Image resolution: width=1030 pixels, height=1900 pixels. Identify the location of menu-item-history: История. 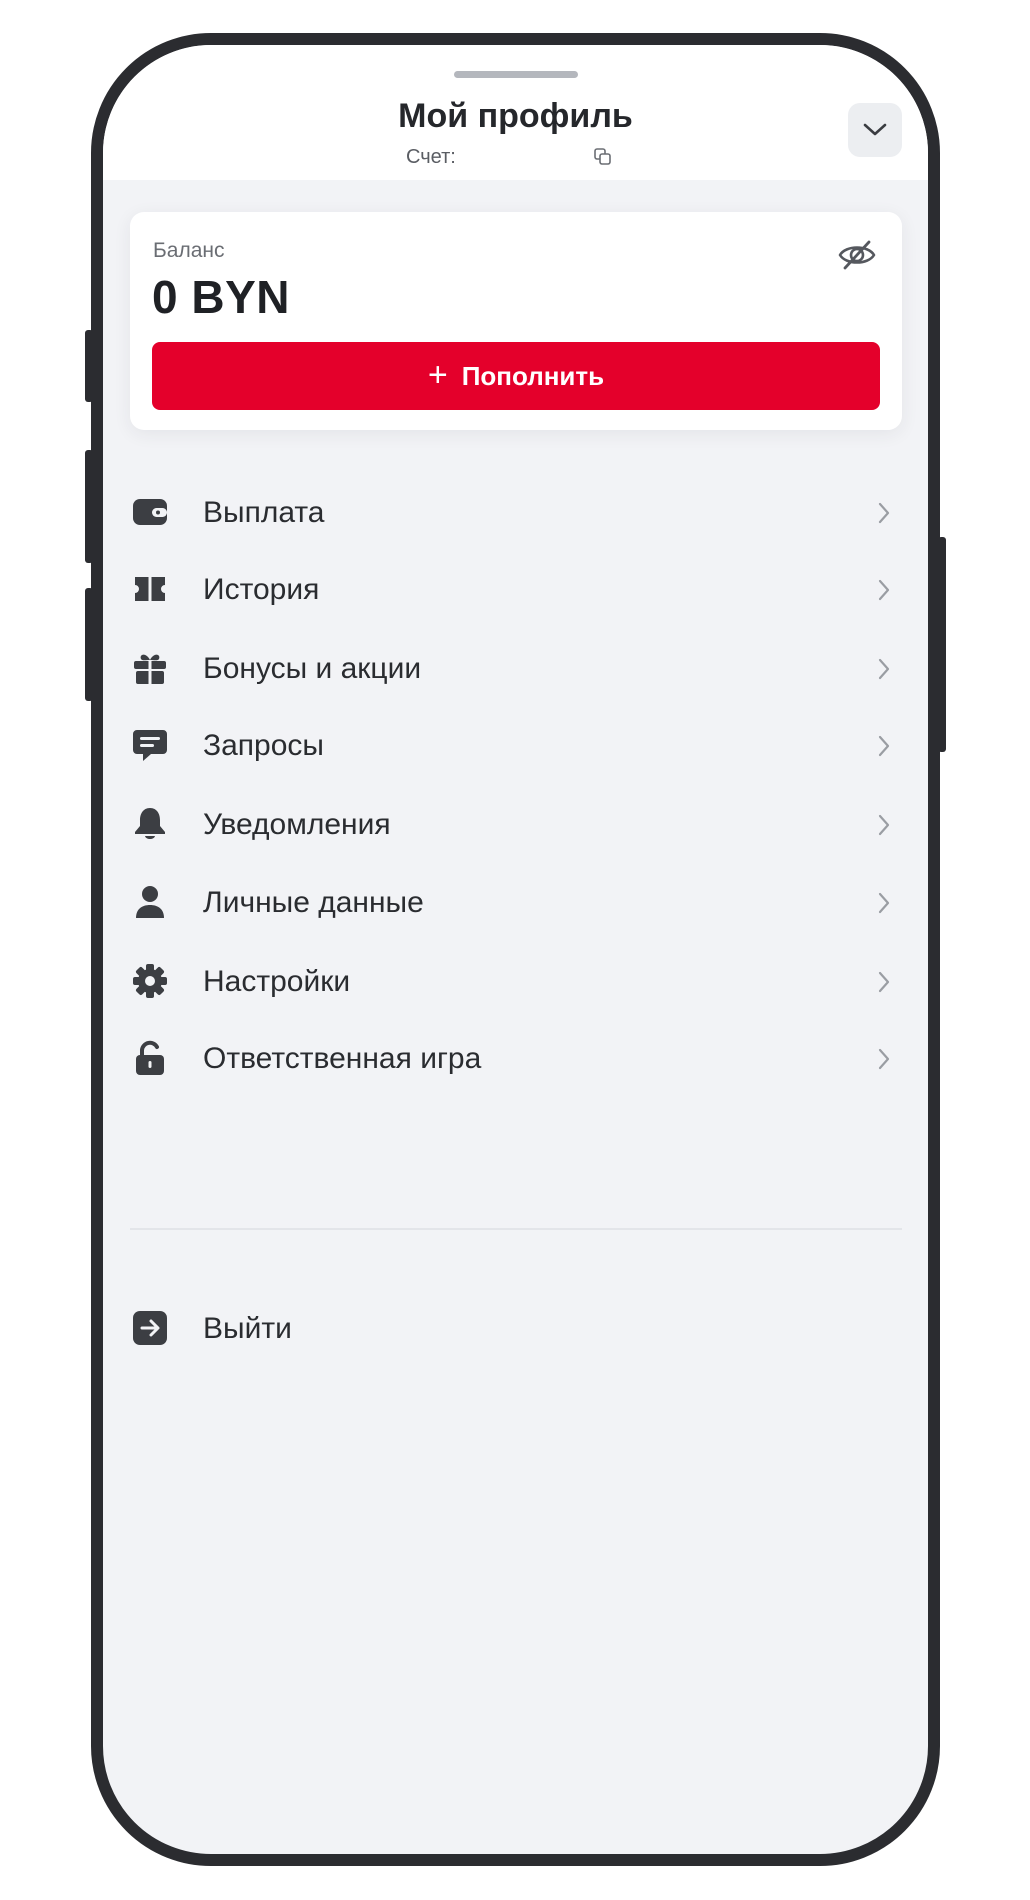
(515, 589).